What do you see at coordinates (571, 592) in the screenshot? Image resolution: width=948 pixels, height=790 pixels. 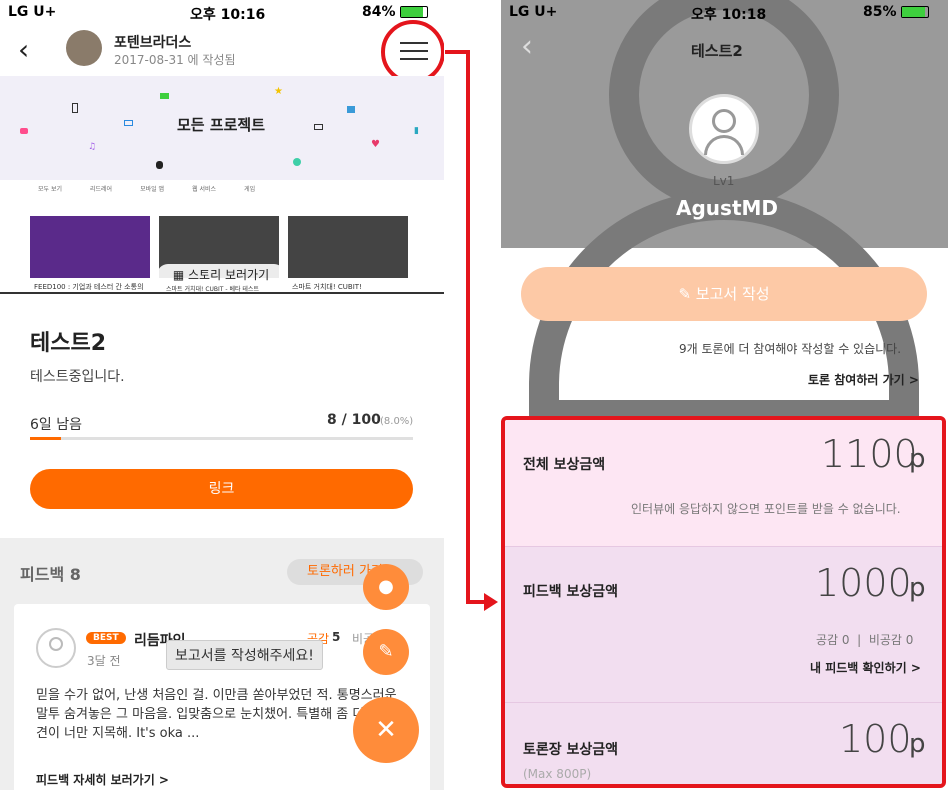 I see `reward-label: 피드백 보상금액` at bounding box center [571, 592].